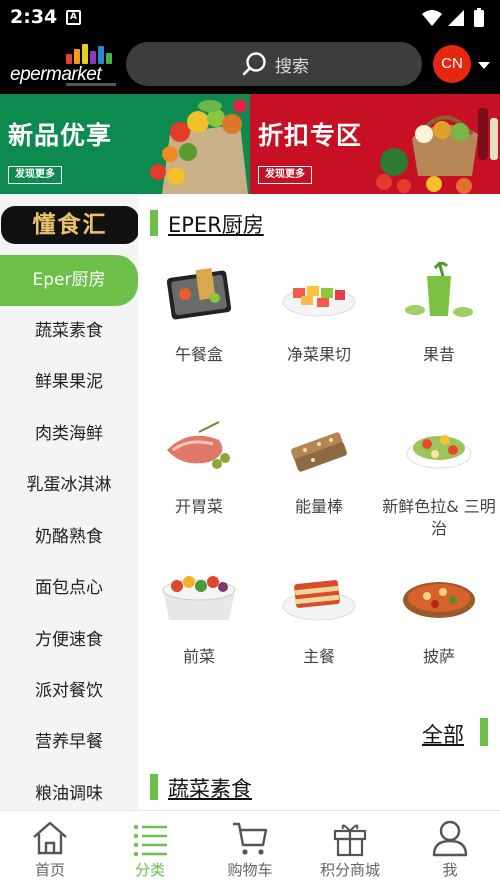  Describe the element at coordinates (439, 328) in the screenshot. I see `category-tile: 果昔` at that location.